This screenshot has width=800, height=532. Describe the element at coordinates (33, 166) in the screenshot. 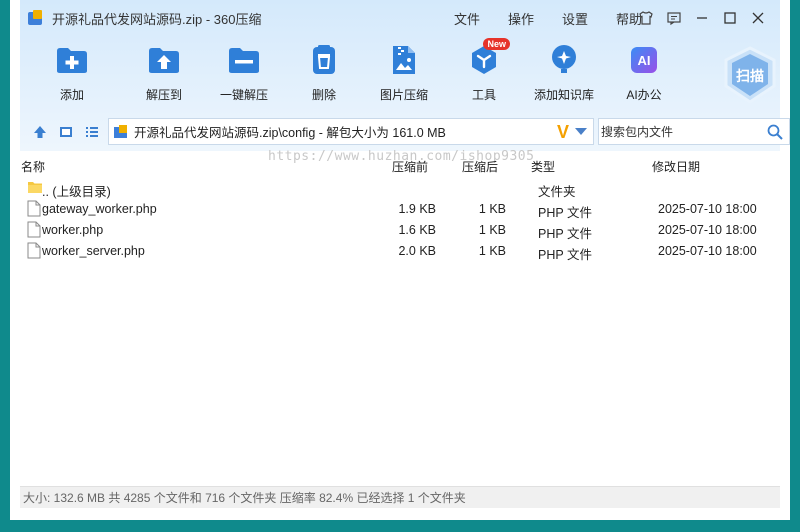

I see `header-name: 名称` at that location.